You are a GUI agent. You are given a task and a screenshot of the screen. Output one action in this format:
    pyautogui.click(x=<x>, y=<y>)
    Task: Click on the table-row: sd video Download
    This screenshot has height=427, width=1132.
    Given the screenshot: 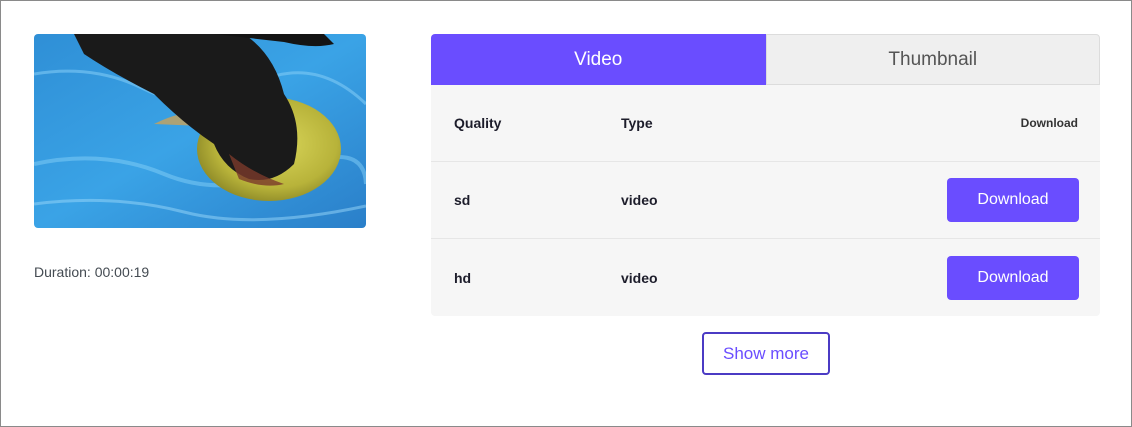 What is the action you would take?
    pyautogui.click(x=765, y=200)
    